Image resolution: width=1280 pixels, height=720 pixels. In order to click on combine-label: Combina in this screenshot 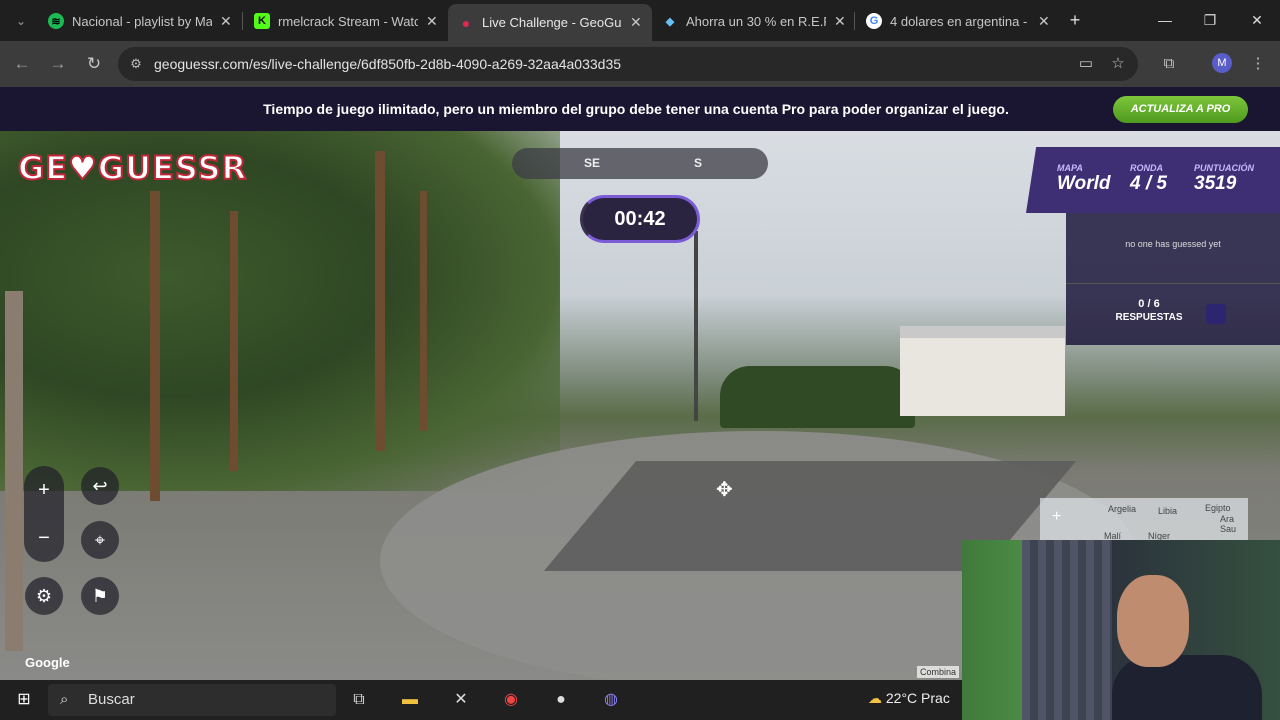, I will do `click(938, 672)`.